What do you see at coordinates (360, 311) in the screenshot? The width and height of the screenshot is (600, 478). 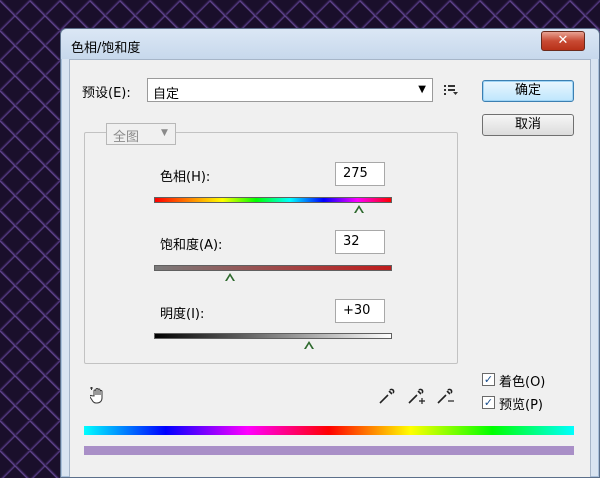 I see `lightness-input: +30` at bounding box center [360, 311].